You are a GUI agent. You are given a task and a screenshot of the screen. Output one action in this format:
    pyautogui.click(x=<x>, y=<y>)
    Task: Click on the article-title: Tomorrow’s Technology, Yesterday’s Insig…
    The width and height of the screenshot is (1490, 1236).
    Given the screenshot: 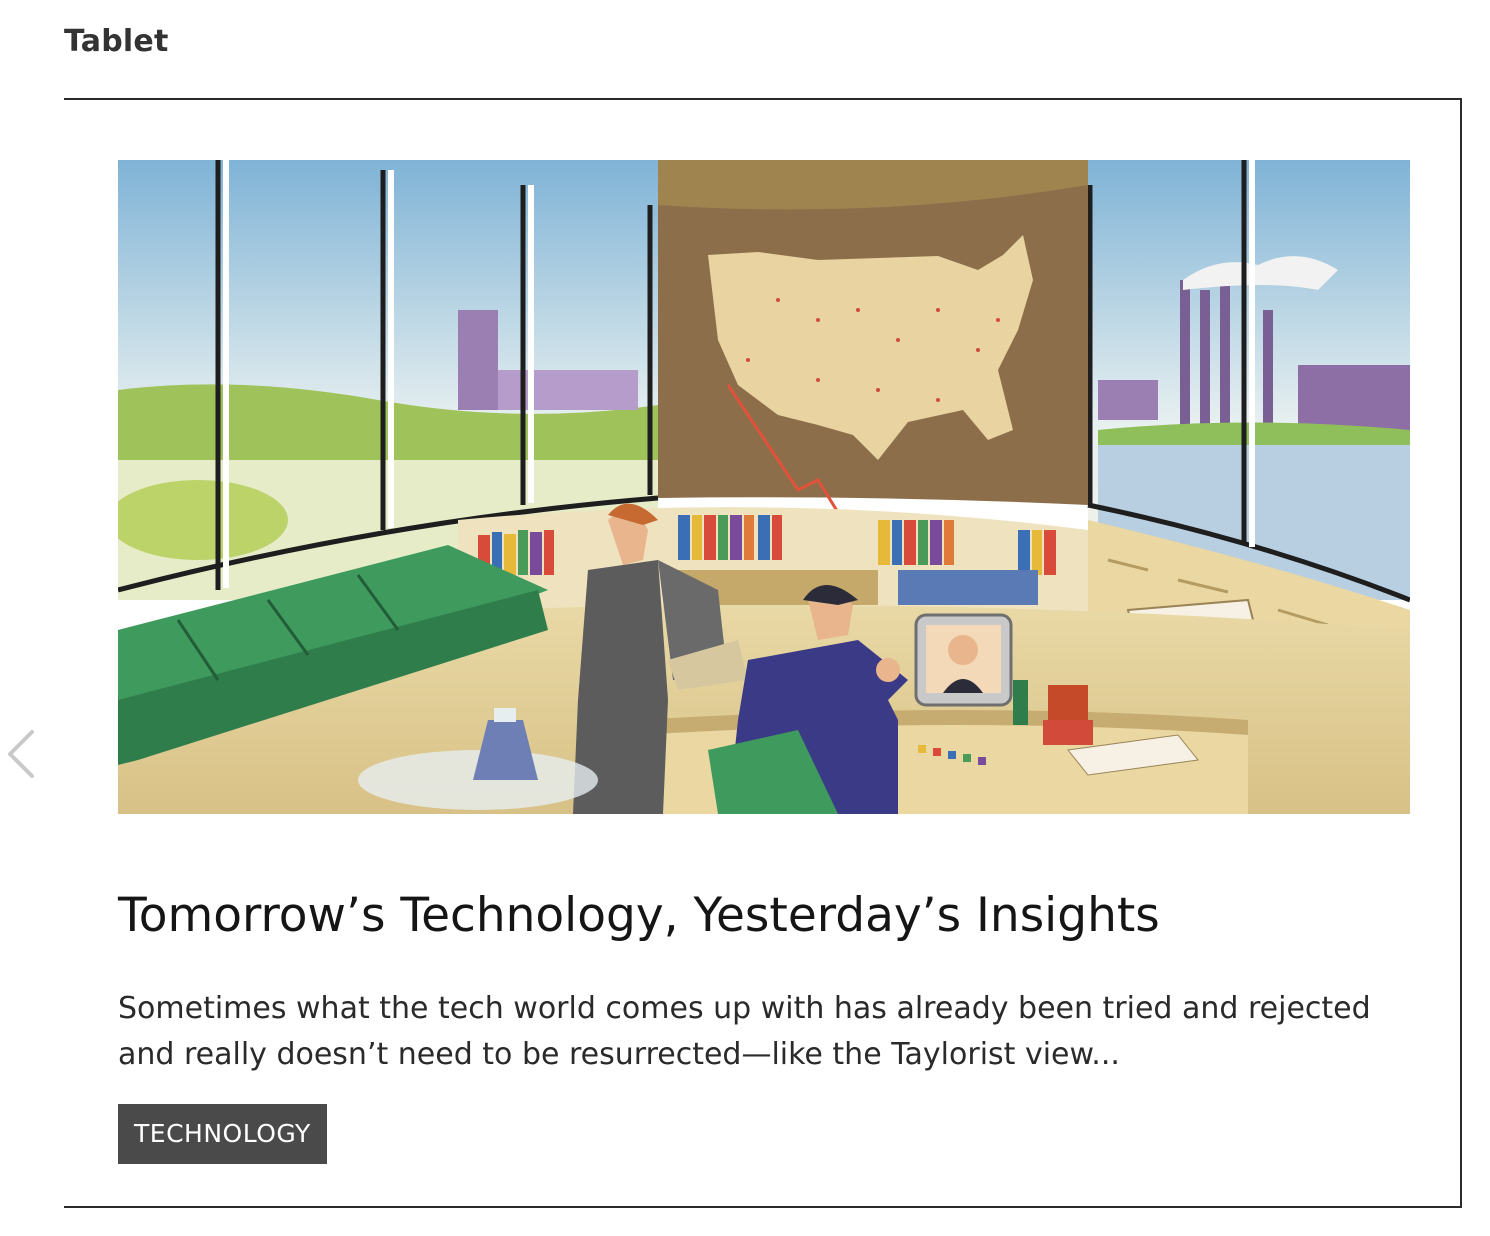 What is the action you would take?
    pyautogui.click(x=764, y=916)
    